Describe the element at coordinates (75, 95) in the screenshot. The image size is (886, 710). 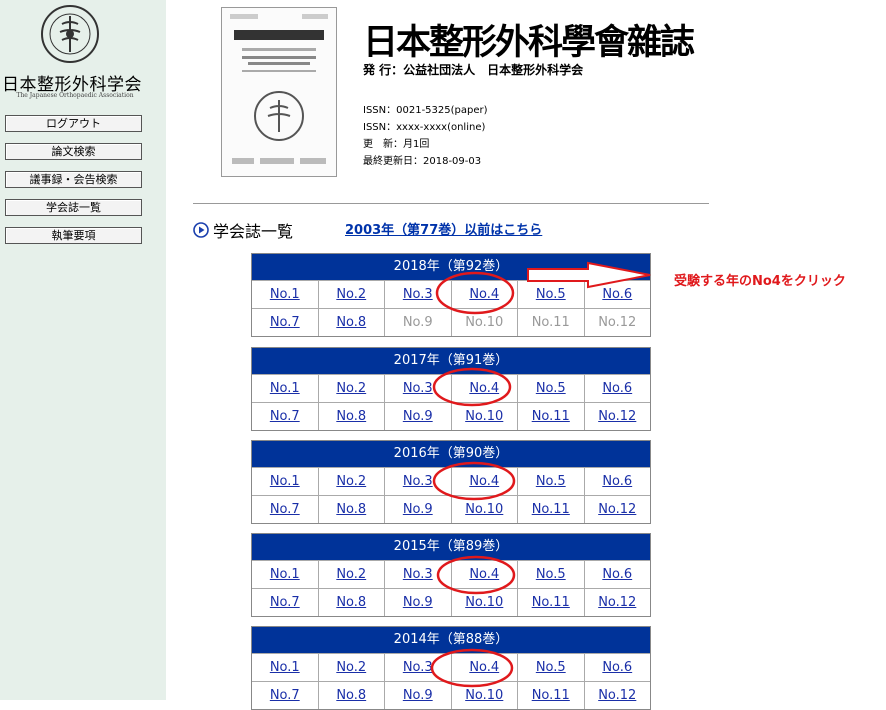
I see `association-english-name: The Japanese Orthopaedic Association` at that location.